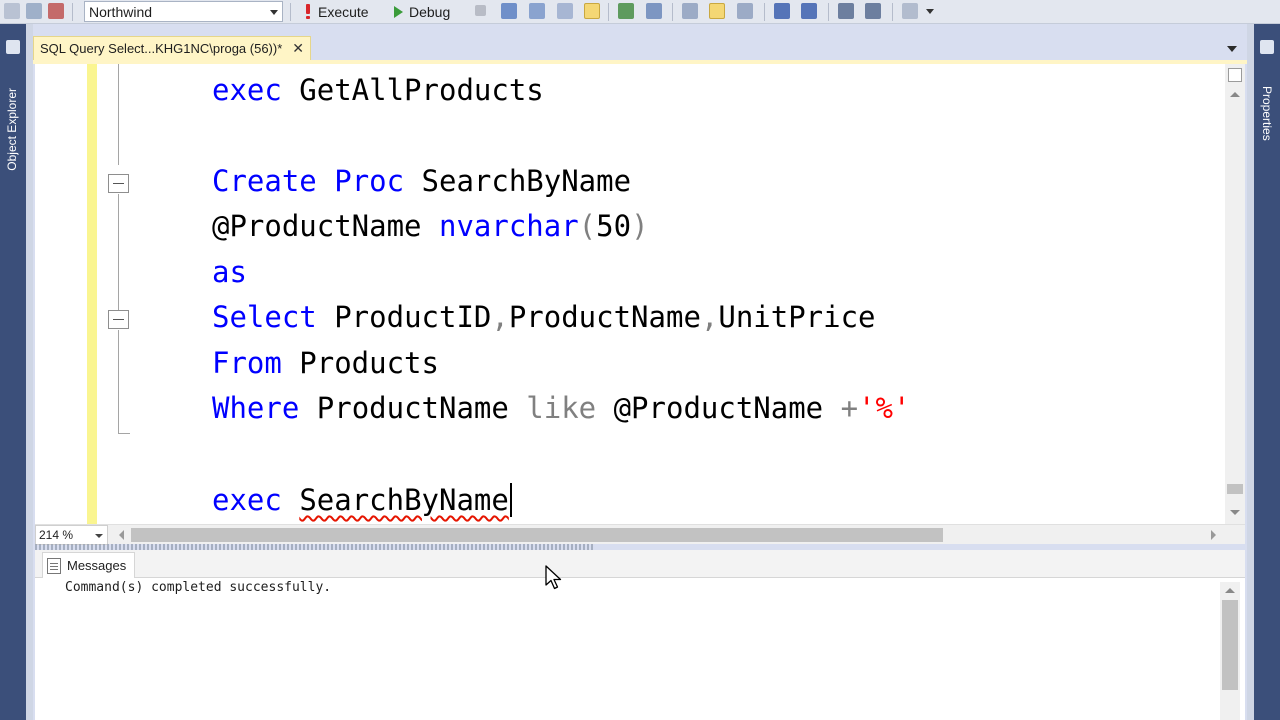  Describe the element at coordinates (797, 317) in the screenshot. I see `identifier-token: UnitPrice` at that location.